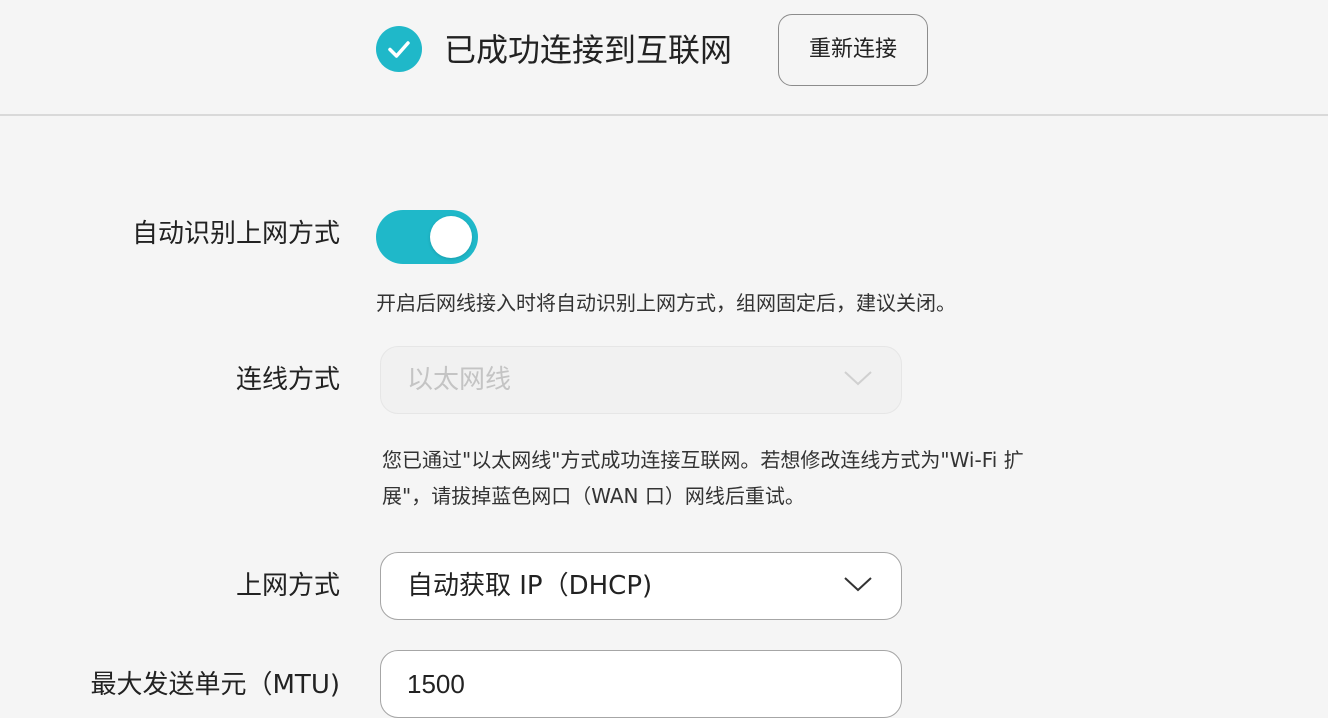 This screenshot has height=718, width=1328. I want to click on auto-detect-hint: 开启后网线接入时将自动识别上网方式，组网固定后，建议关闭。, so click(666, 303).